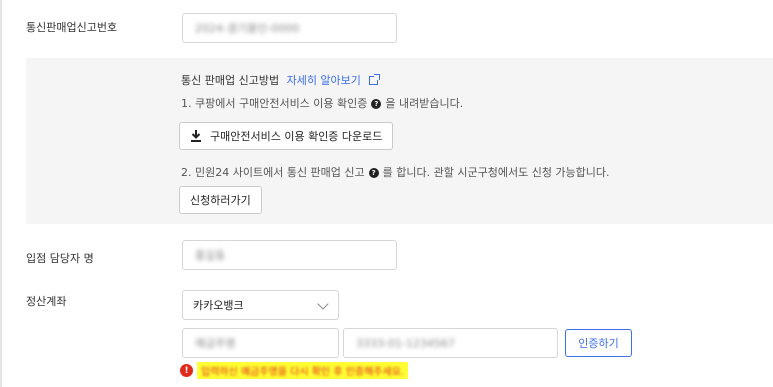  I want to click on account-error-message: ! 입력하신 예금주명을 다시 확인 후 인증해주세요., so click(294, 370).